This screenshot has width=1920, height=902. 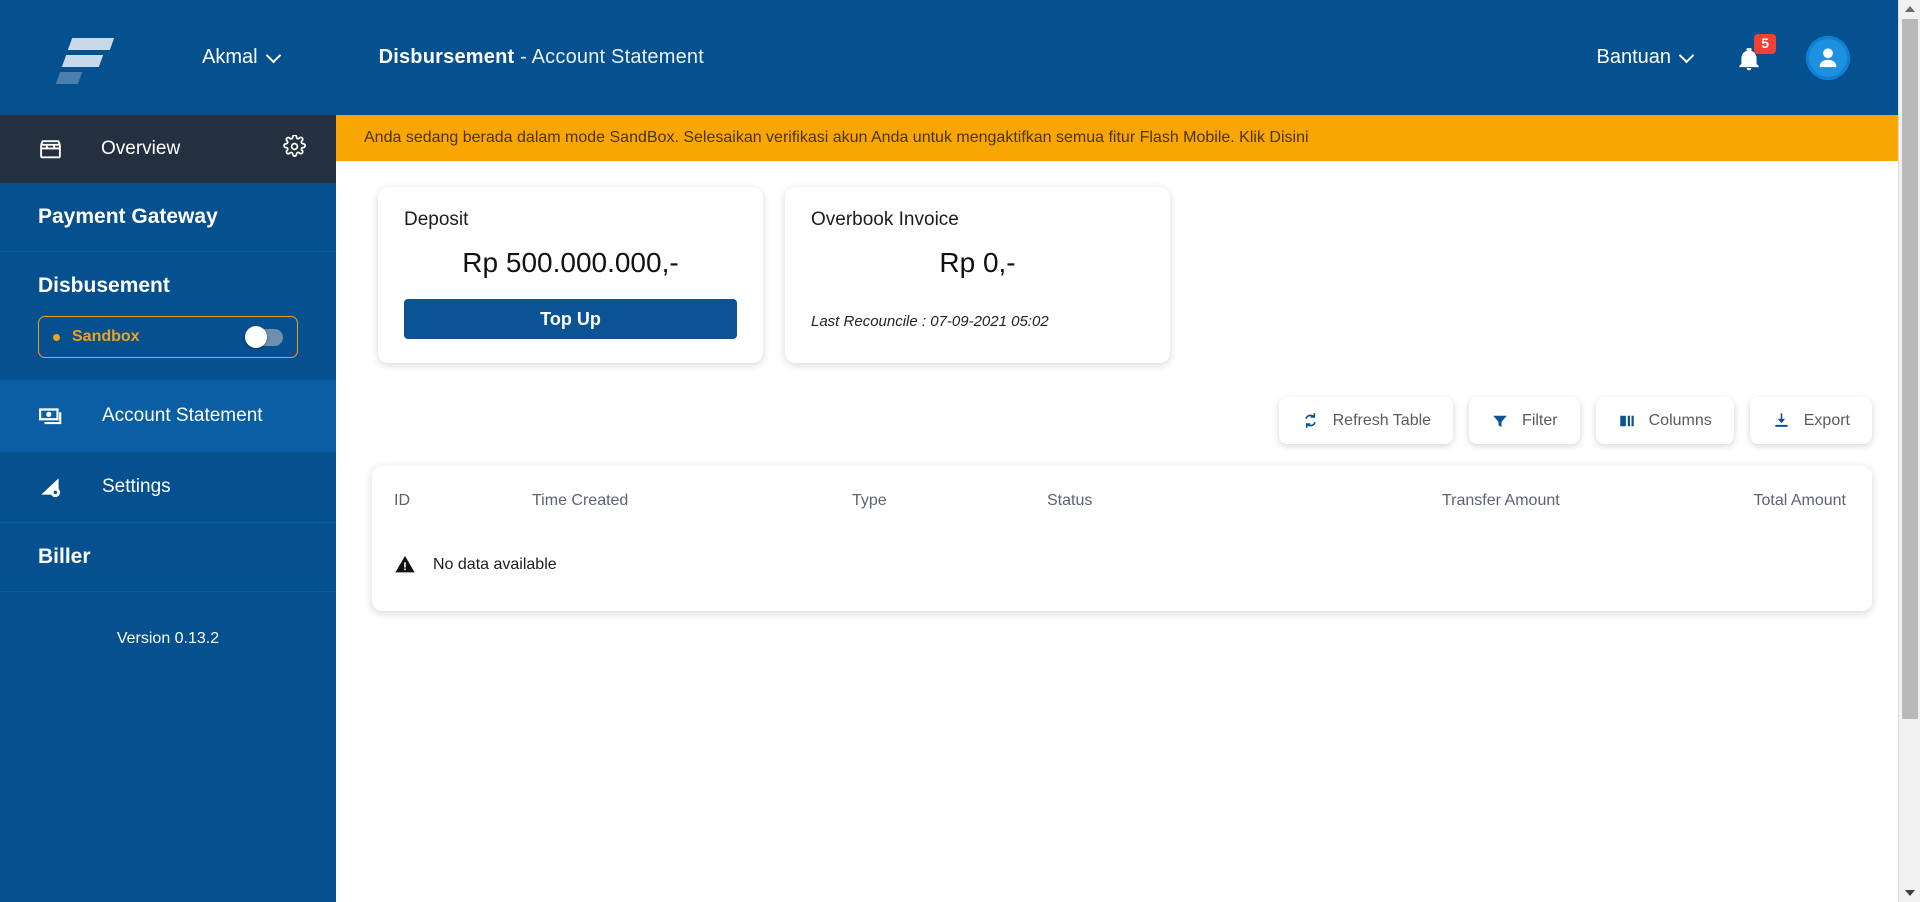 I want to click on columns-icon, so click(x=1626, y=420).